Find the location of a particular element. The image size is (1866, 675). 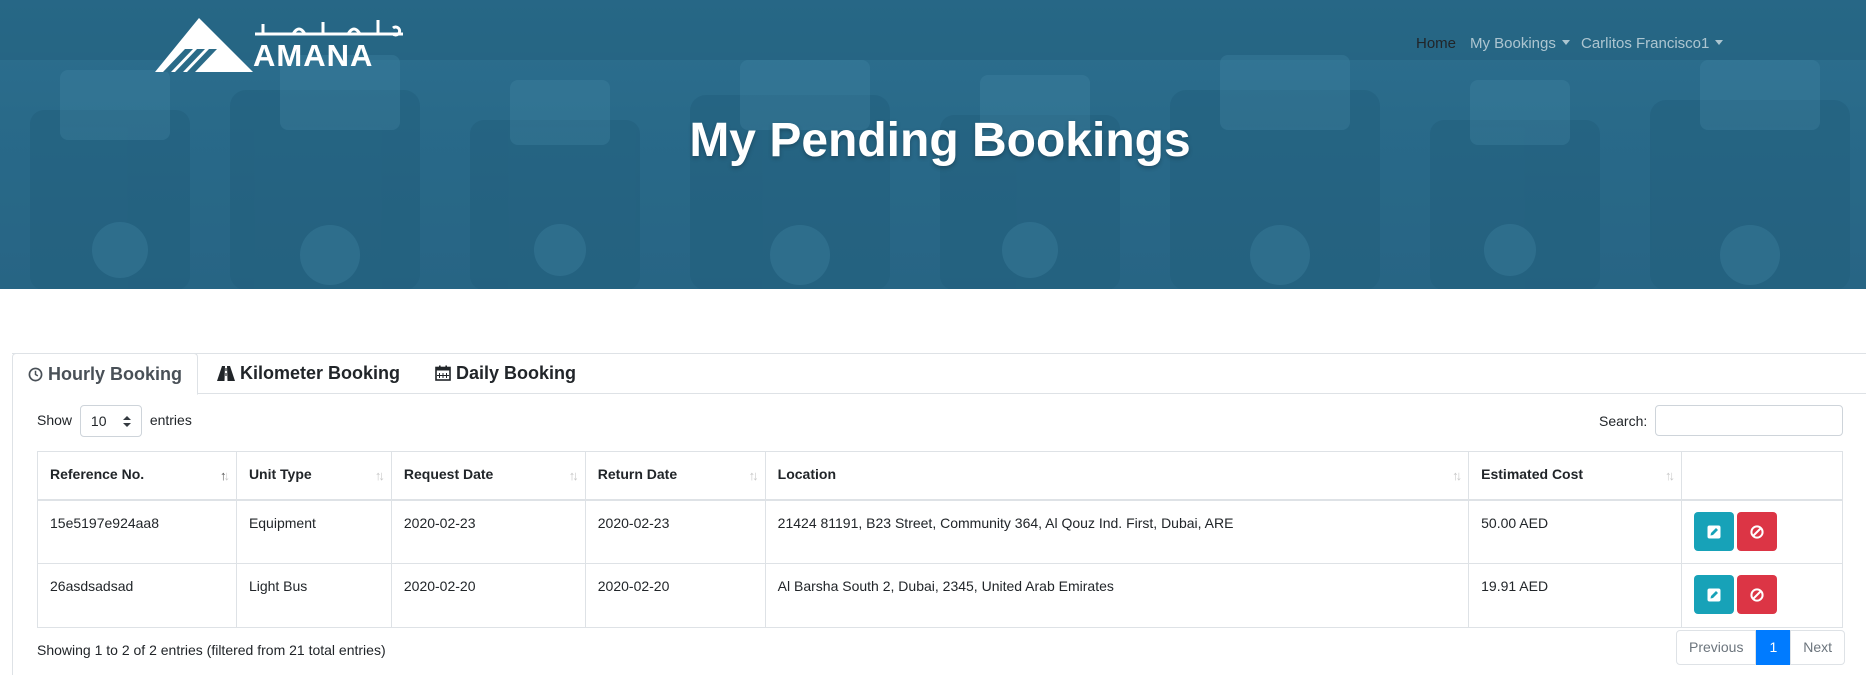

column-header-label: Location is located at coordinates (807, 474).